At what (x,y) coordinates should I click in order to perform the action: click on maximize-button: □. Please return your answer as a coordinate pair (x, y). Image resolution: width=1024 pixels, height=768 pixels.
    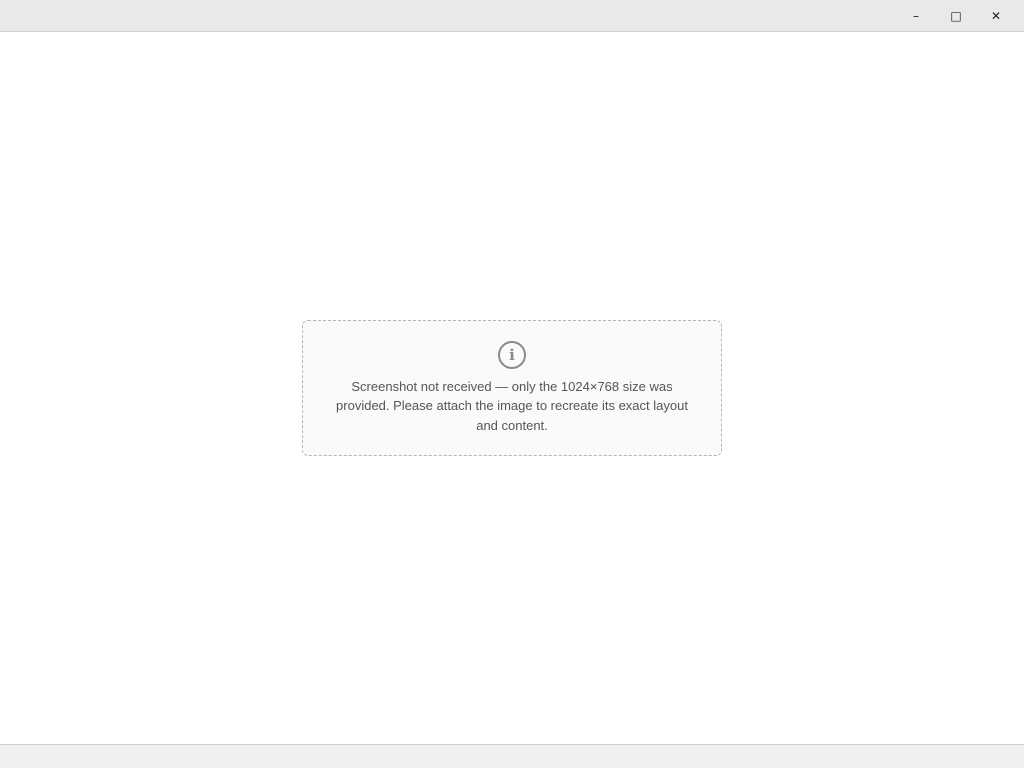
    Looking at the image, I should click on (956, 16).